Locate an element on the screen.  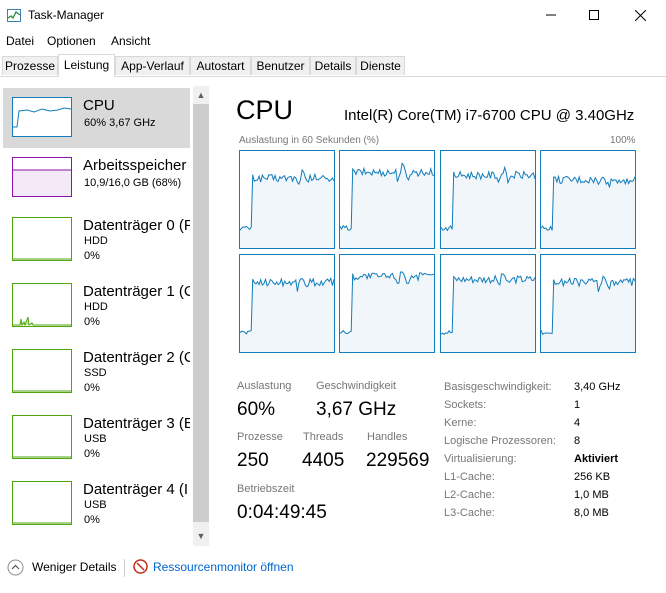
sidebar-item-sub: SSD is located at coordinates (95, 373).